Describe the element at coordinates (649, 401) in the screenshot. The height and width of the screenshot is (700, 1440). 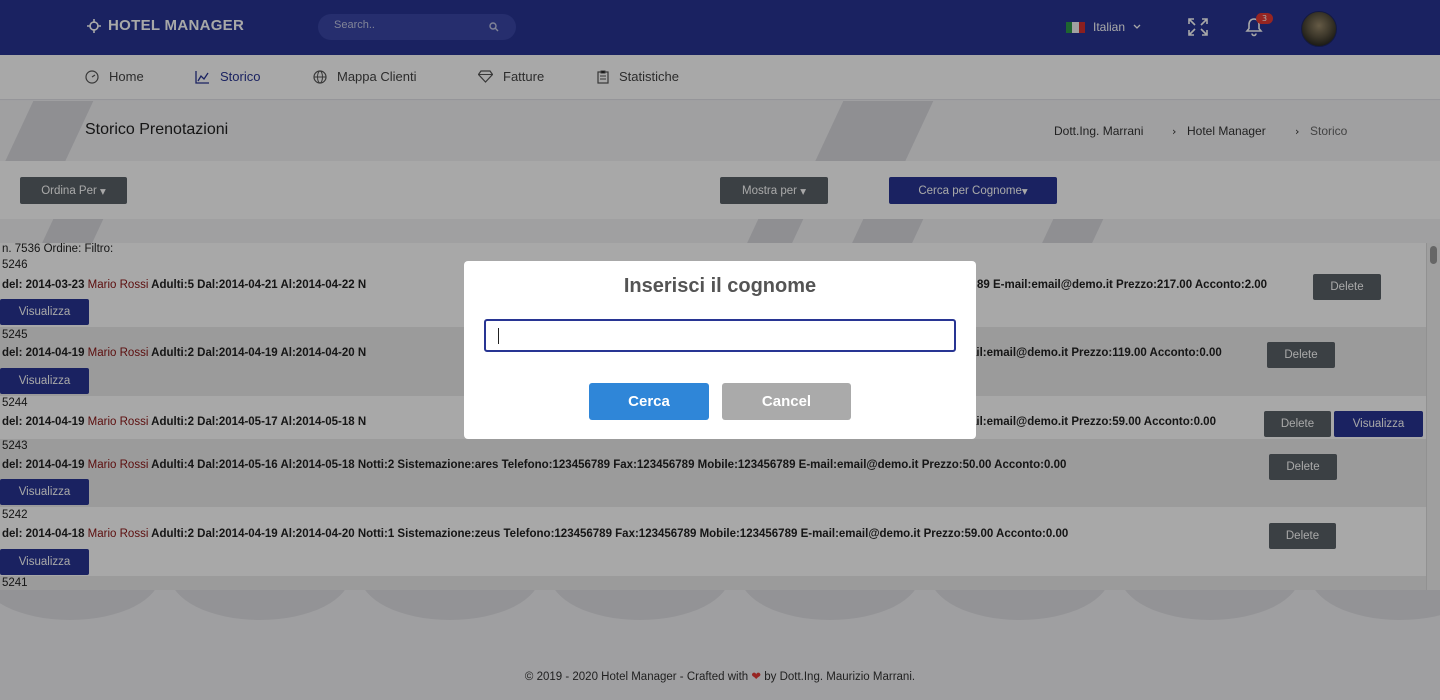
I see `confirm-button: Cerca` at that location.